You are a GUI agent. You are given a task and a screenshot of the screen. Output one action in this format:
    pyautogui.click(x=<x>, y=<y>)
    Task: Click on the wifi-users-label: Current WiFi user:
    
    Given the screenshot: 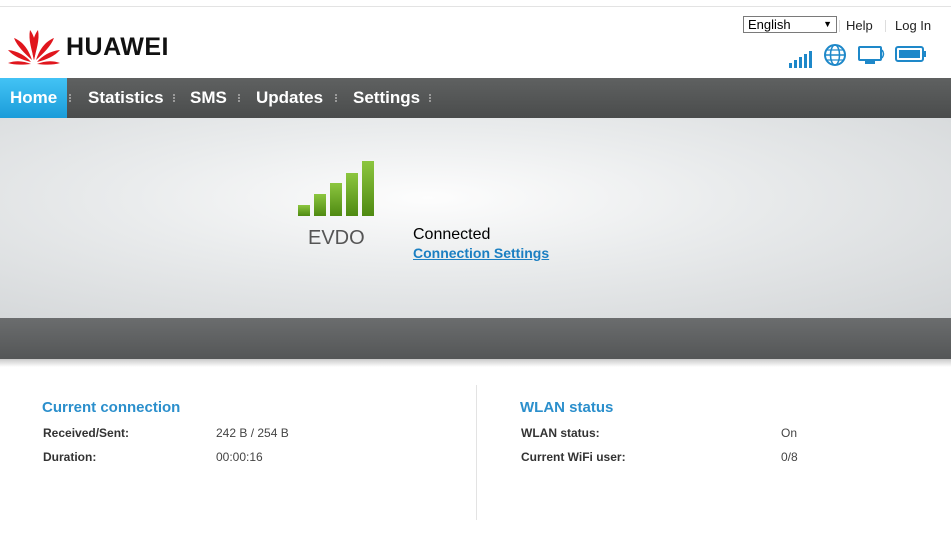 What is the action you would take?
    pyautogui.click(x=573, y=457)
    